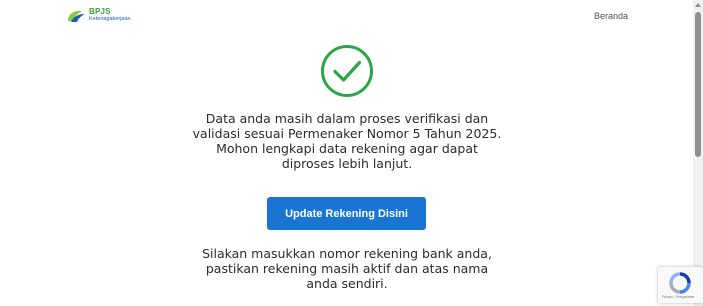  I want to click on recaptcha-icon, so click(680, 283).